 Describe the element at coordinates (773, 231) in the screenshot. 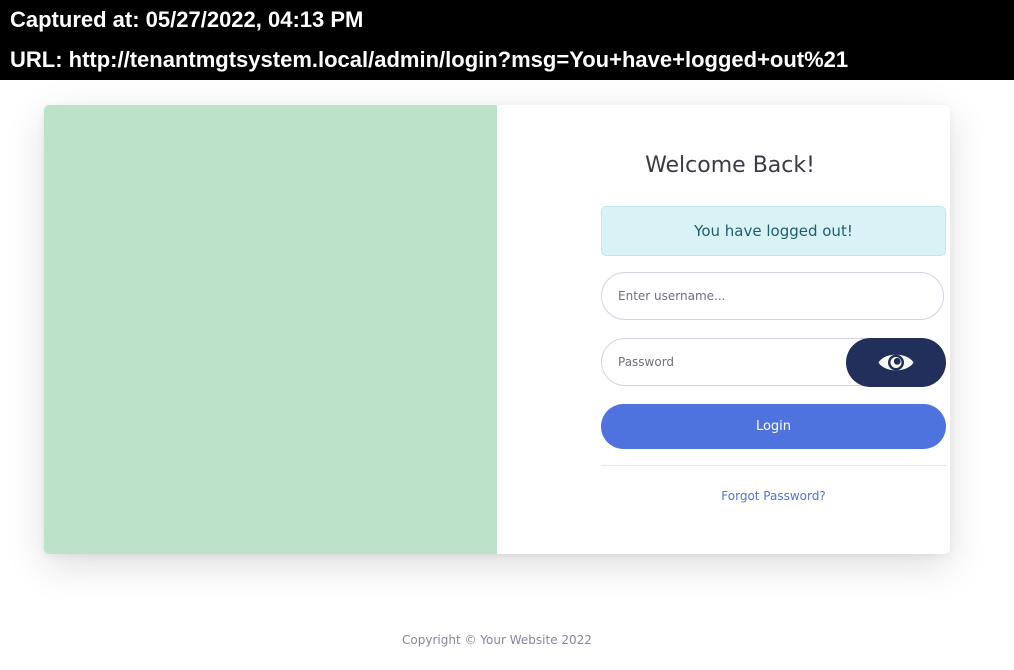

I see `logout-alert: You have logged out!` at that location.